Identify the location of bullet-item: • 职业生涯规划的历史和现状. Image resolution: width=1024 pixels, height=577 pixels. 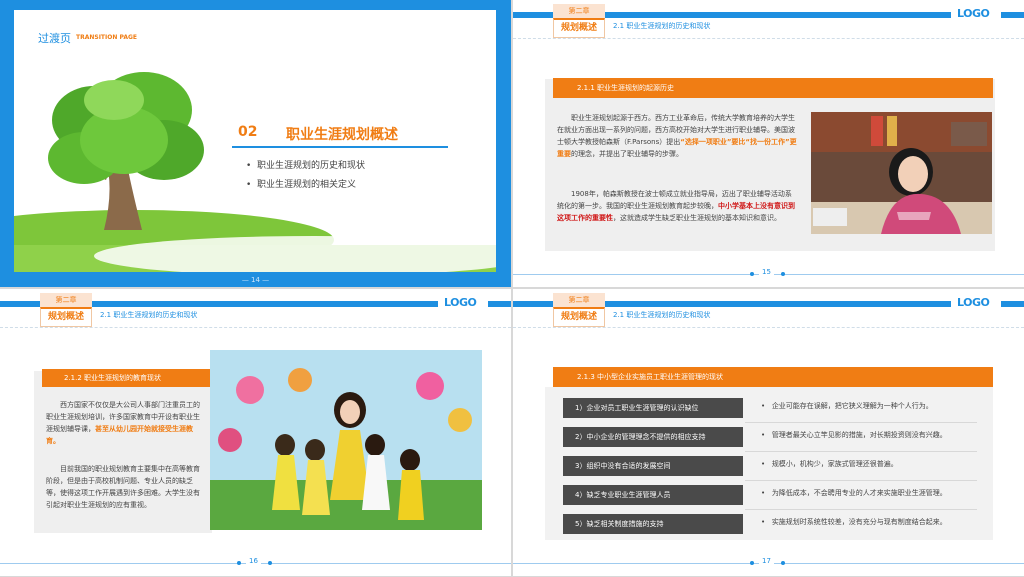
(306, 166).